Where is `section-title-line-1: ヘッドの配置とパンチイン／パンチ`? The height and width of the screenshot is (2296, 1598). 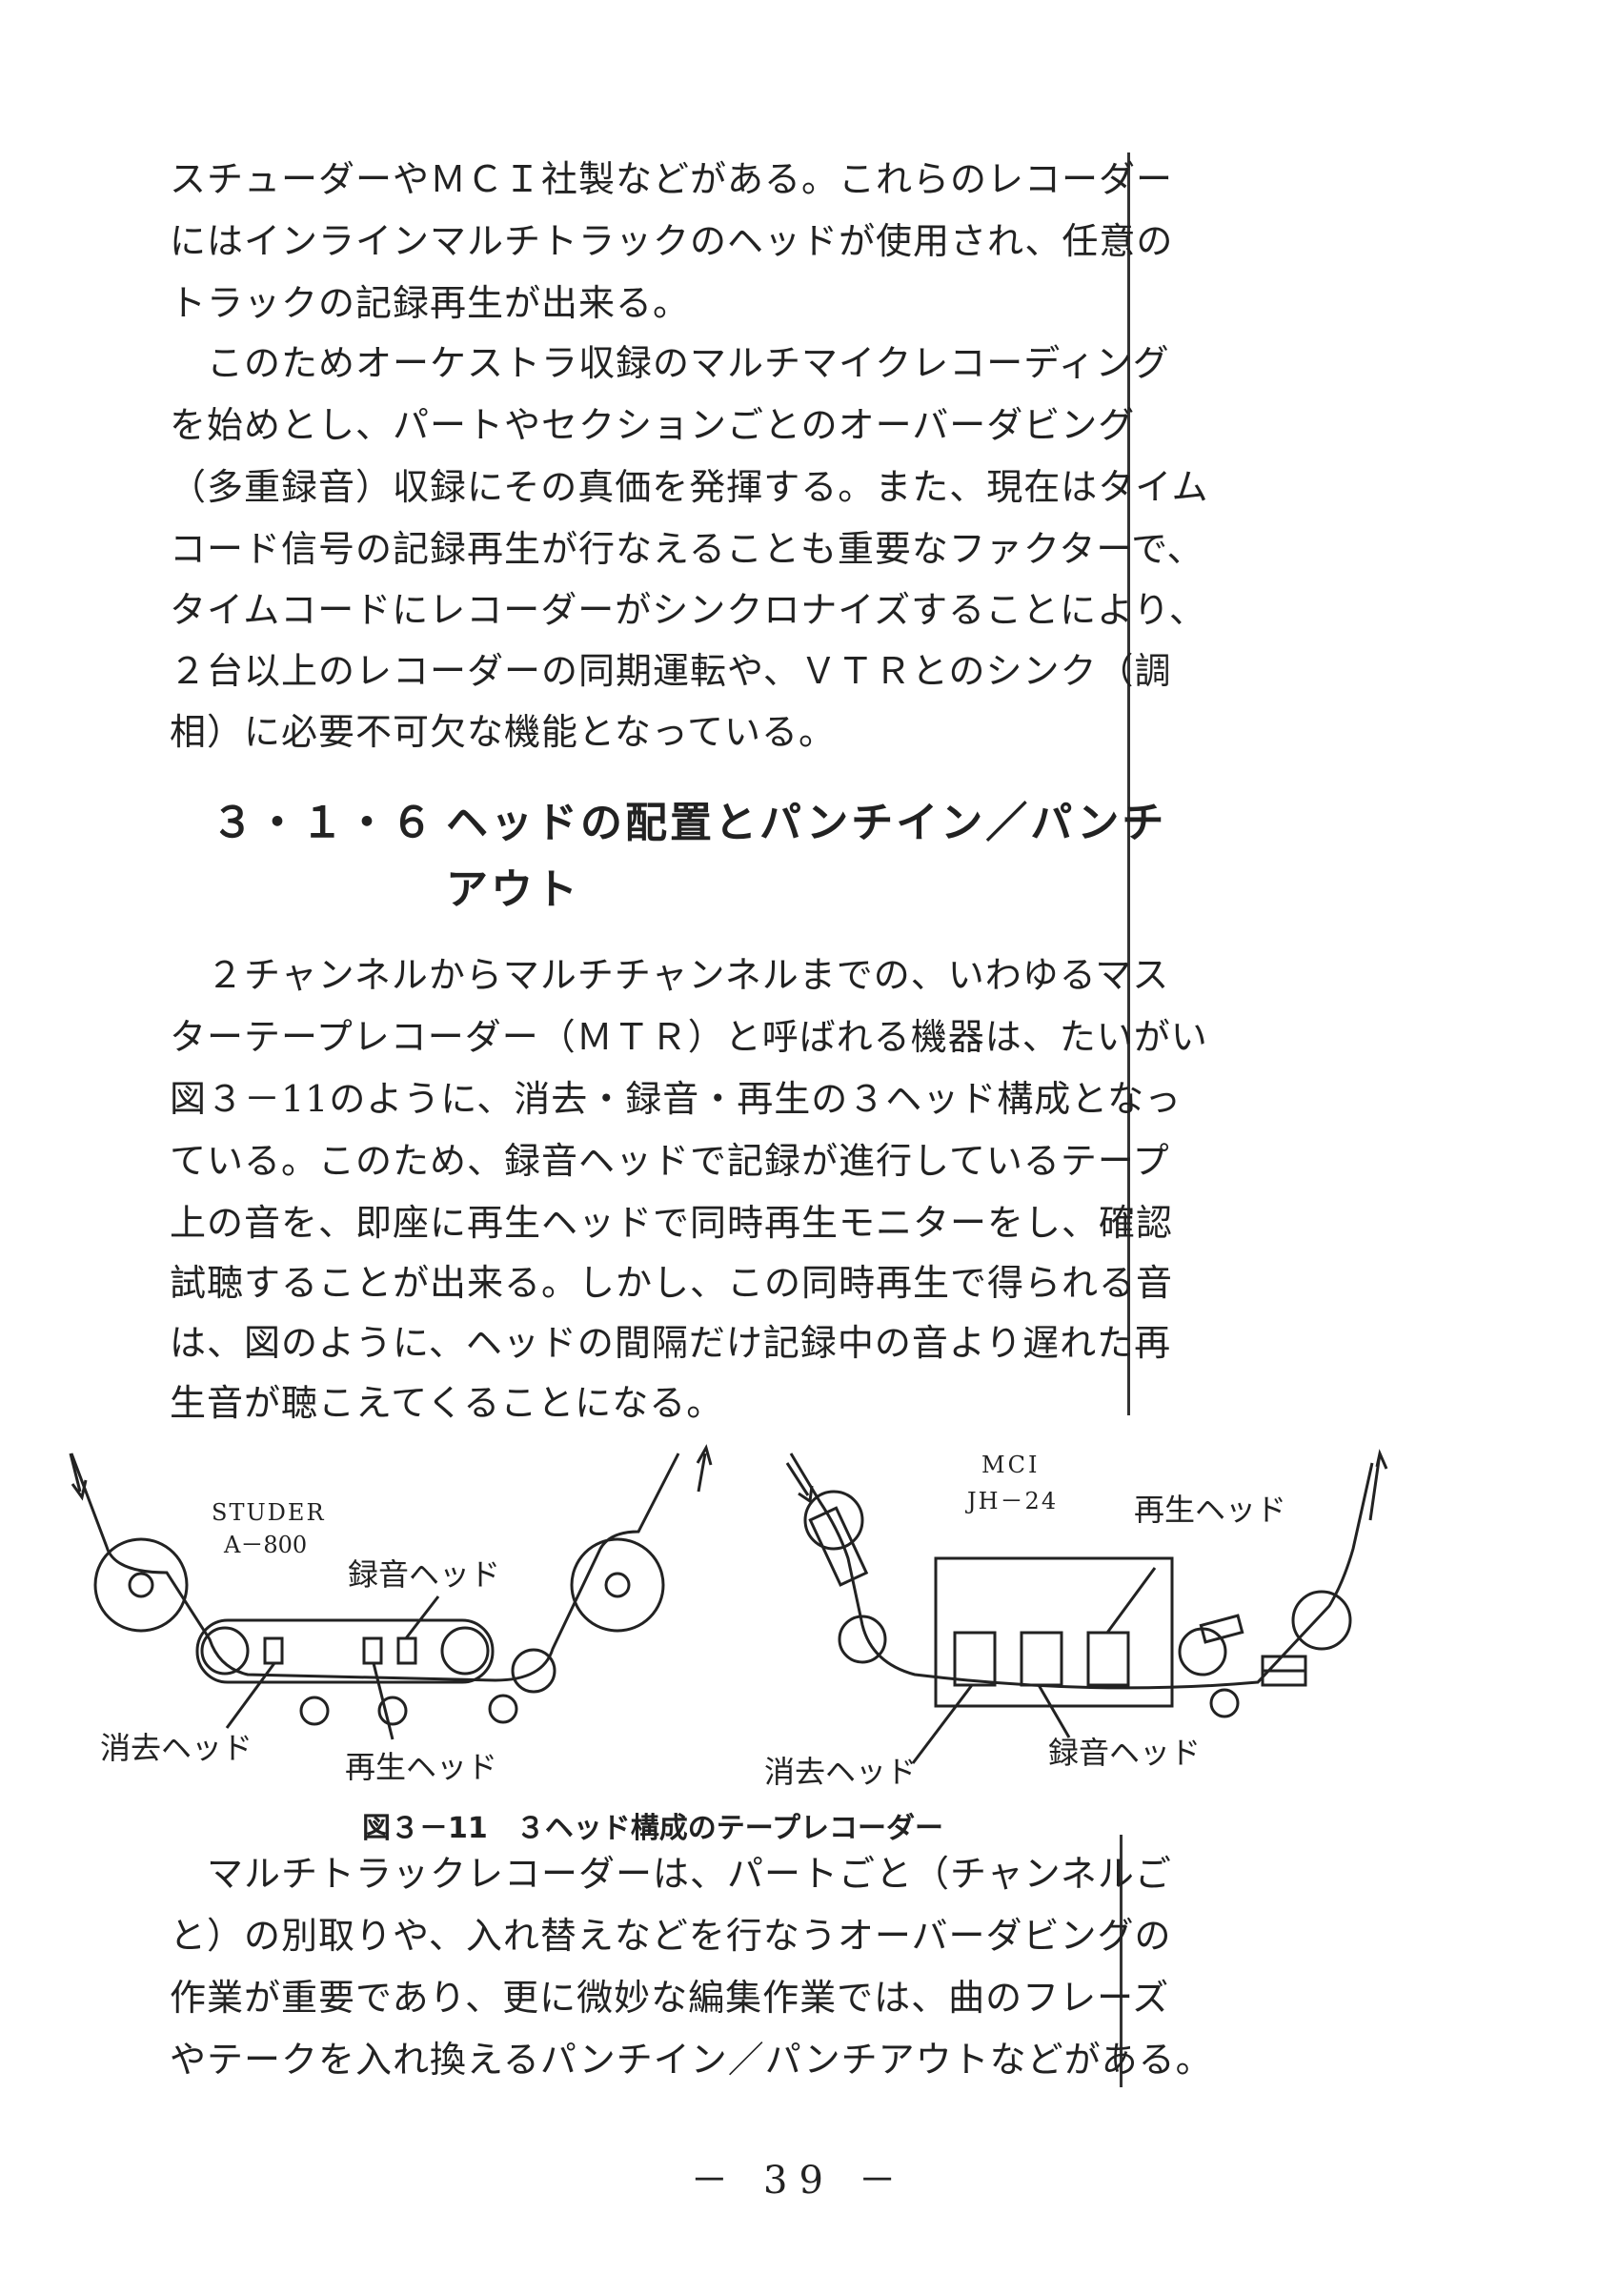
section-title-line-1: ヘッドの配置とパンチイン／パンチ is located at coordinates (806, 823).